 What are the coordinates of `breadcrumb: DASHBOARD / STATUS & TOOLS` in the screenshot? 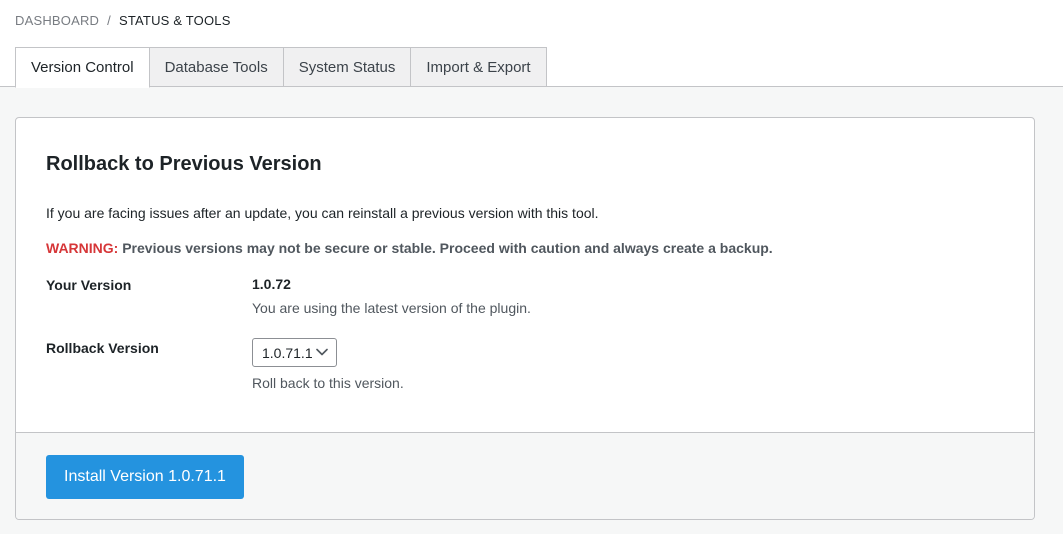 It's located at (123, 20).